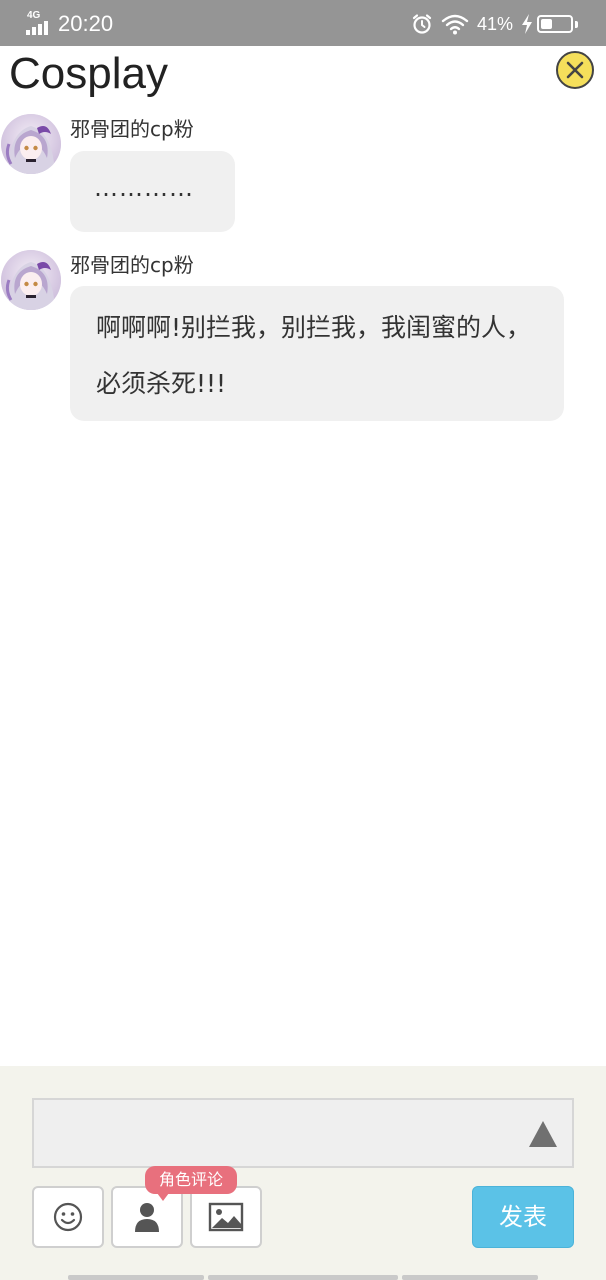 The width and height of the screenshot is (606, 1280). I want to click on page-title: Cosplay, so click(88, 73).